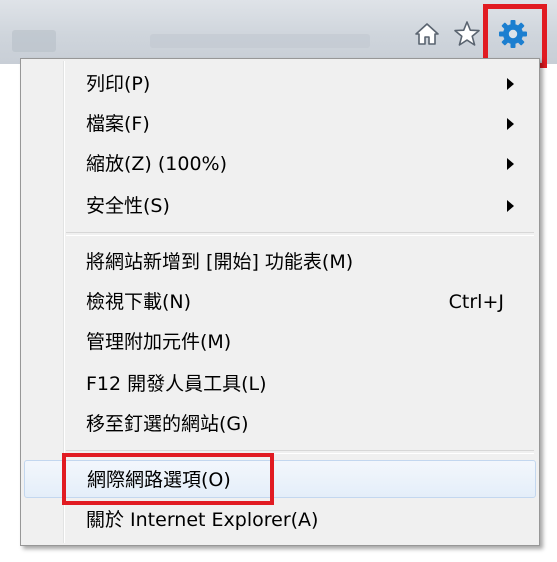 This screenshot has width=557, height=562. What do you see at coordinates (280, 124) in the screenshot?
I see `menu-item-file: 檔案(F)` at bounding box center [280, 124].